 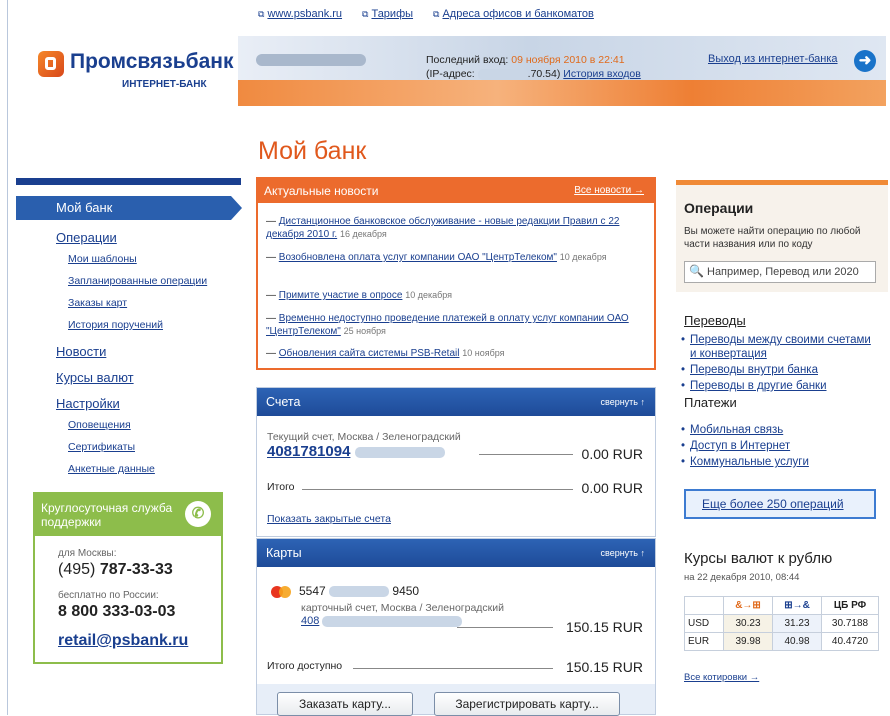 What do you see at coordinates (102, 259) in the screenshot?
I see `sidebar-item-templates: Мои шаблоны` at bounding box center [102, 259].